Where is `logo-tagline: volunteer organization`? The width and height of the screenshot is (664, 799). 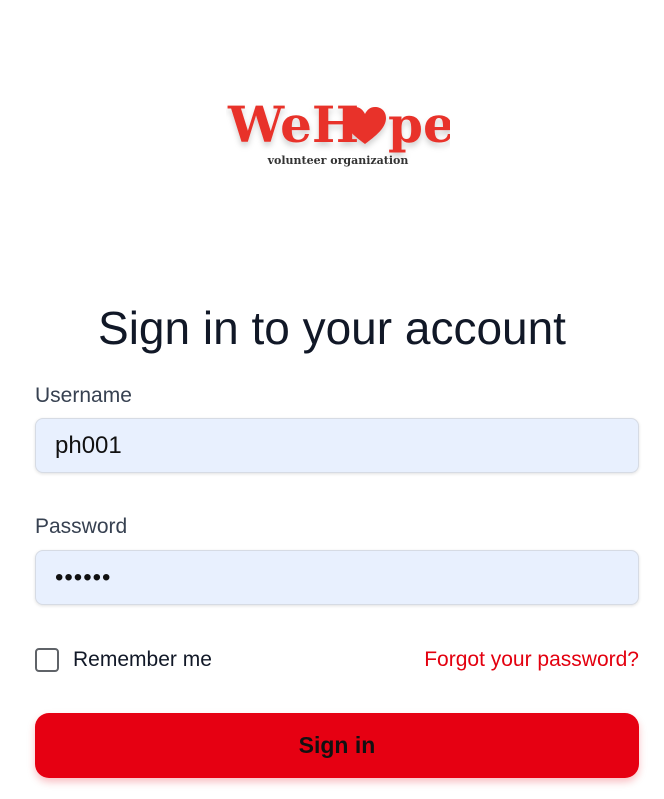 logo-tagline: volunteer organization is located at coordinates (338, 160).